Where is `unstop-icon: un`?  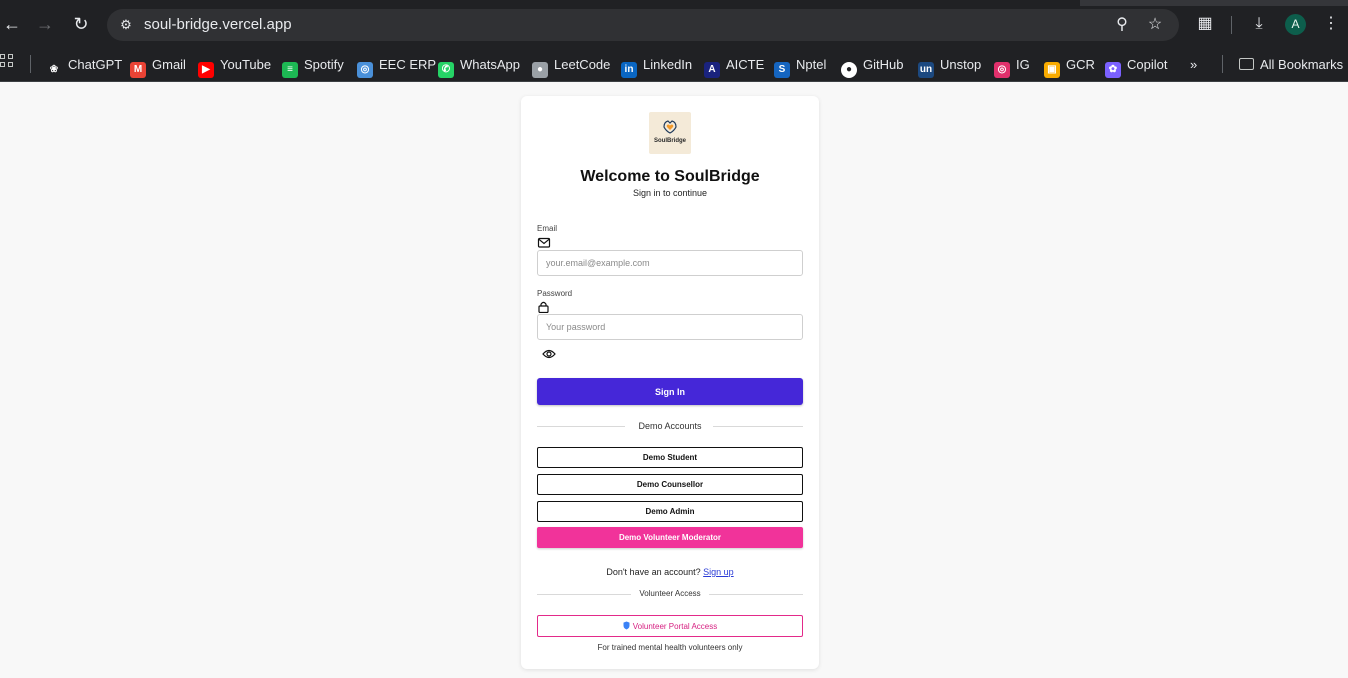 unstop-icon: un is located at coordinates (926, 70).